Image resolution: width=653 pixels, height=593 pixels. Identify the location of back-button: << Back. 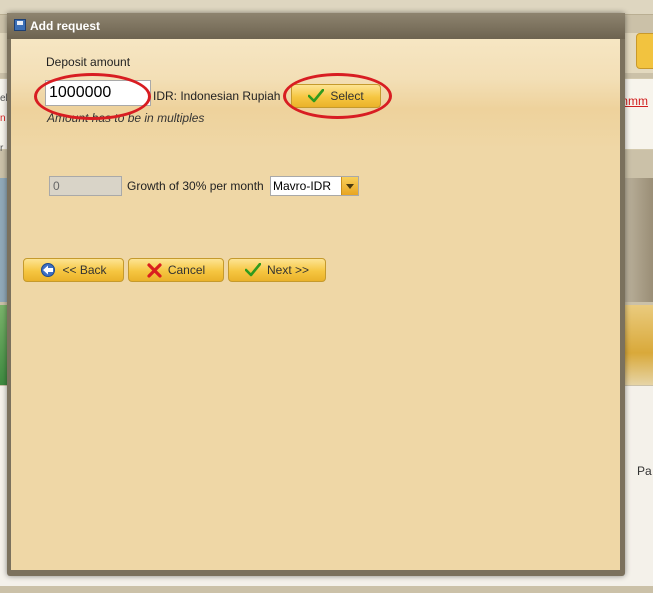
(73, 270).